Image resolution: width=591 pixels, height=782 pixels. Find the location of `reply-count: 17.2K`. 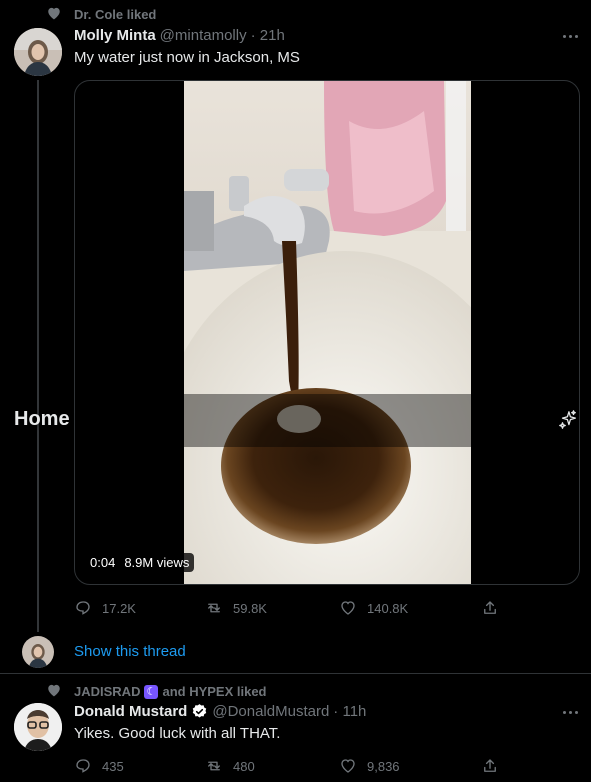

reply-count: 17.2K is located at coordinates (119, 608).